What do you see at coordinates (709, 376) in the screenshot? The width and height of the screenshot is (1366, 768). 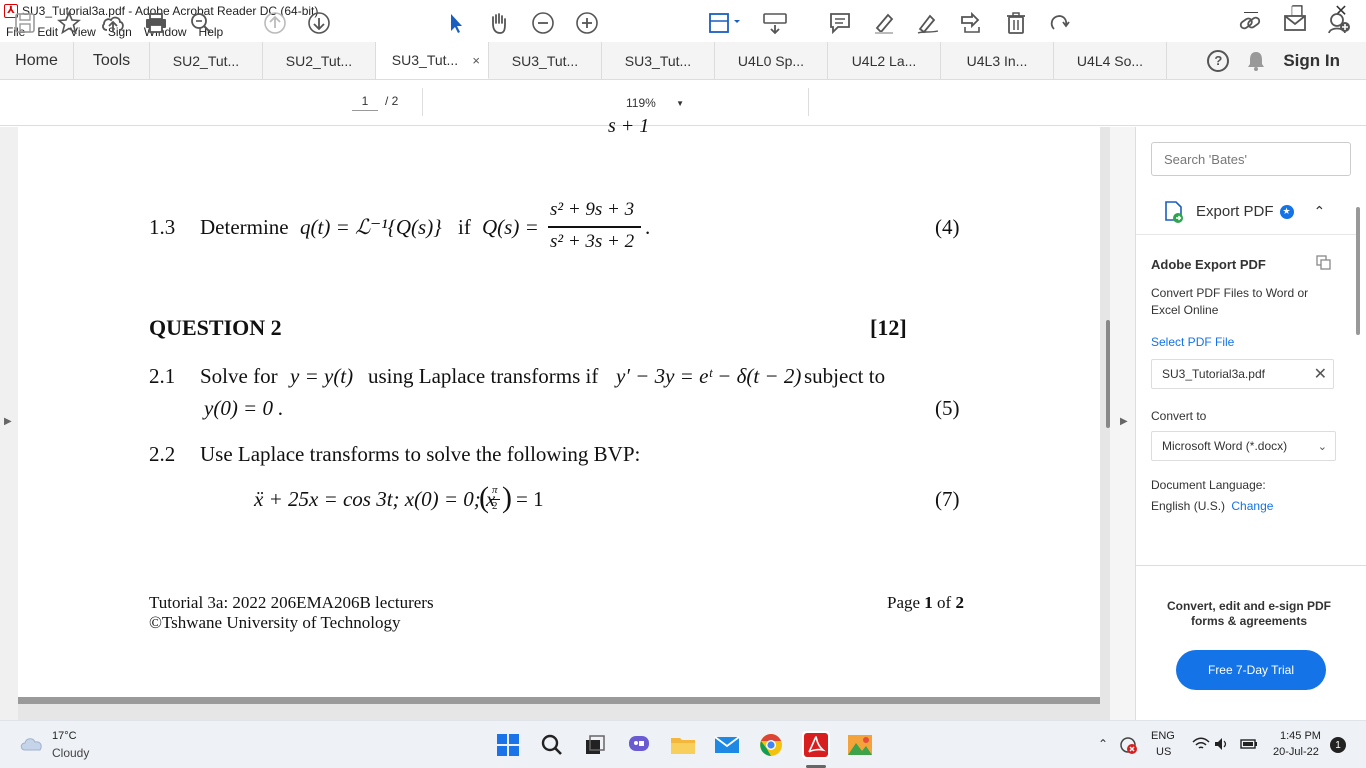 I see `q21-eq2: y′ − 3y = eᵗ − δ(t − 2)` at bounding box center [709, 376].